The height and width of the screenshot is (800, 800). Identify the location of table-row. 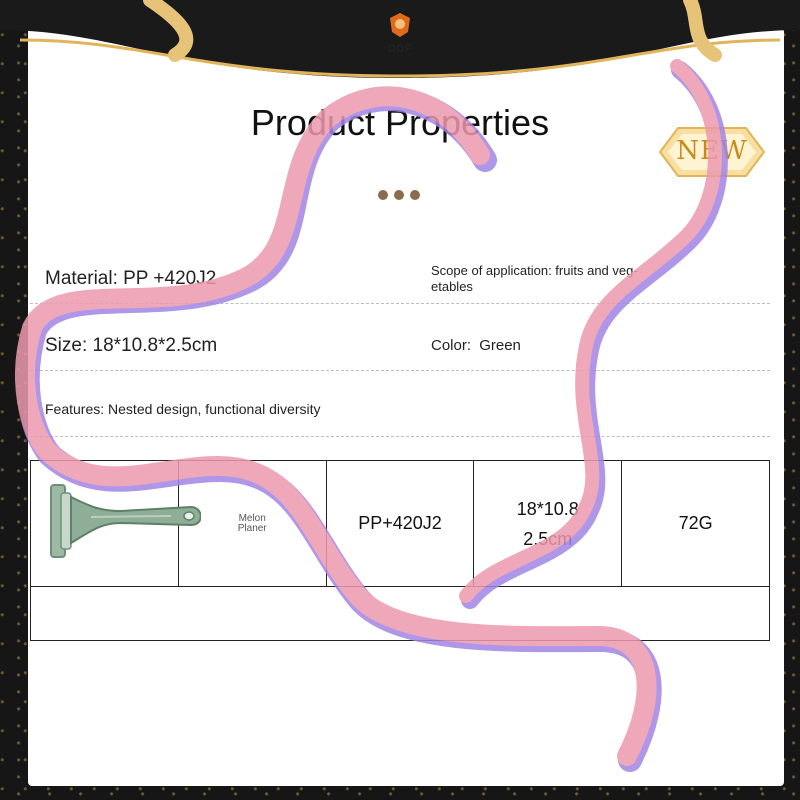
(400, 613).